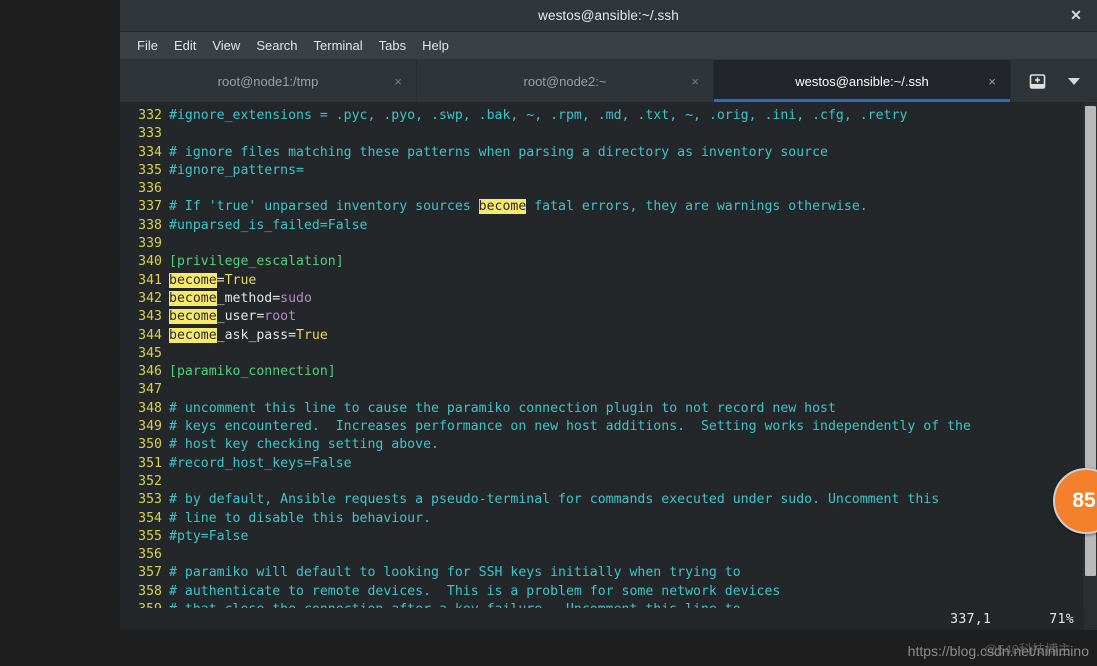  I want to click on line-number: 337, so click(150, 207).